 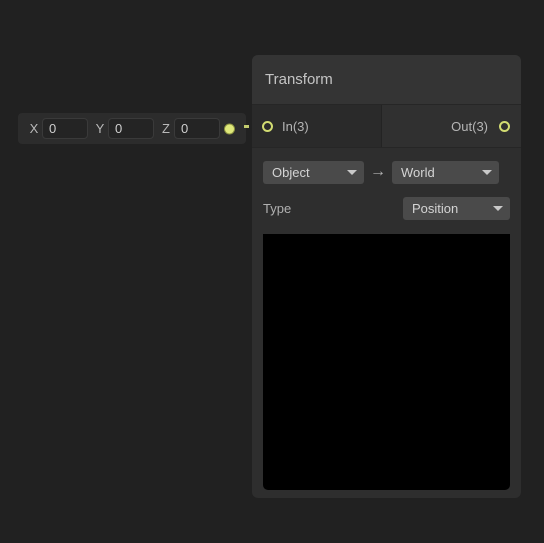 What do you see at coordinates (378, 171) in the screenshot?
I see `arrow-right-icon: →` at bounding box center [378, 171].